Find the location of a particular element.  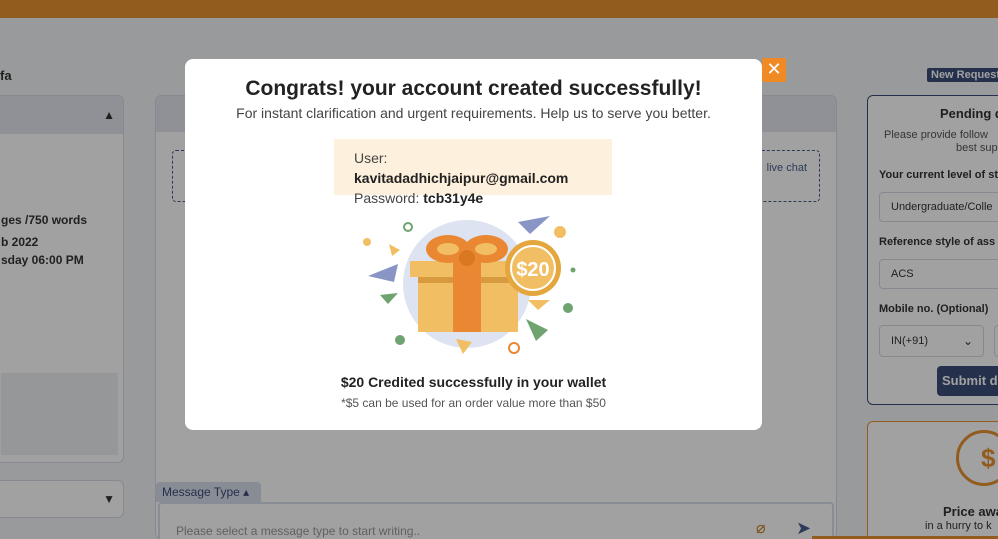

gift-bow-left-inner is located at coordinates (448, 249).